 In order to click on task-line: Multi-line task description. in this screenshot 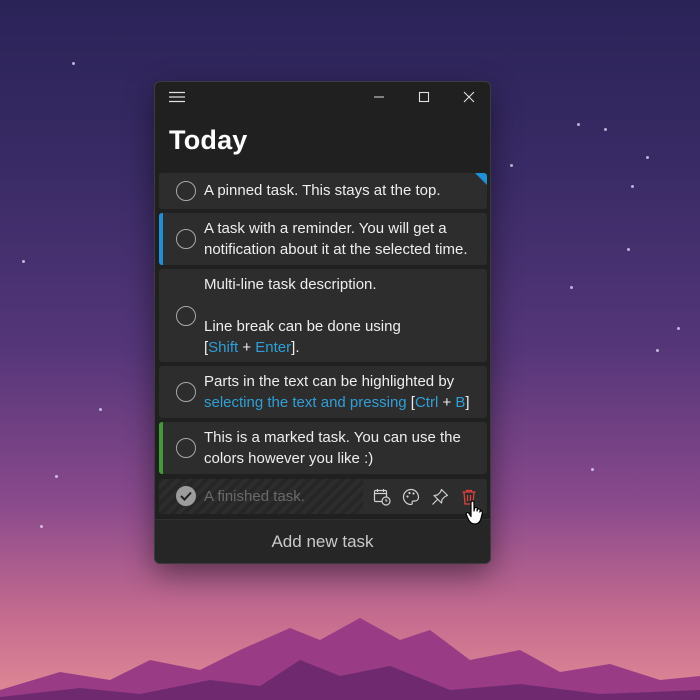, I will do `click(341, 284)`.